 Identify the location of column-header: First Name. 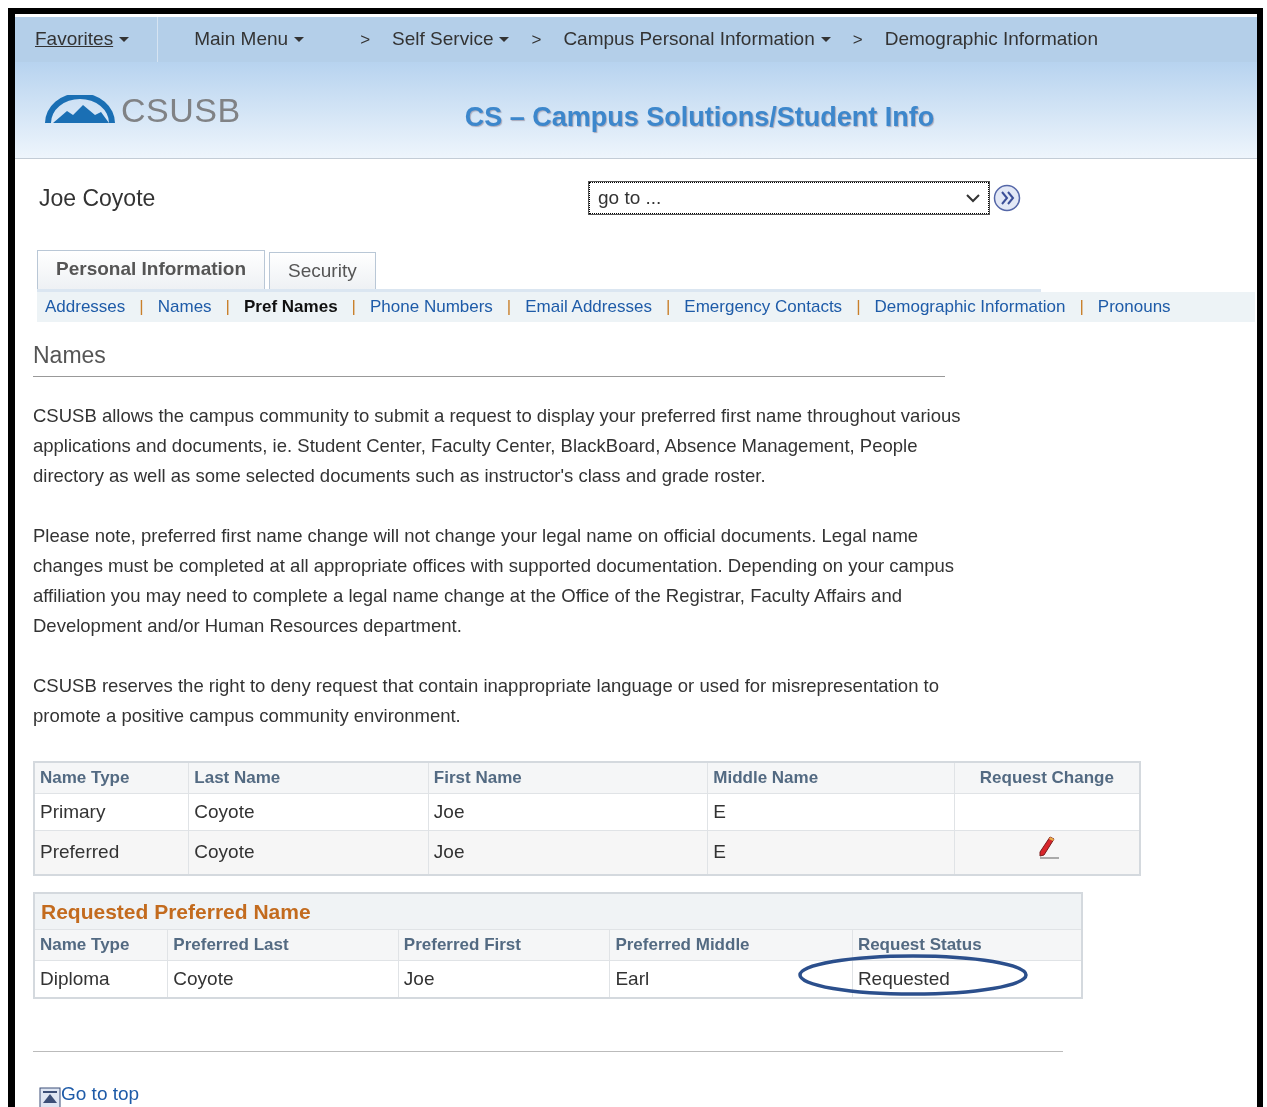
(568, 777).